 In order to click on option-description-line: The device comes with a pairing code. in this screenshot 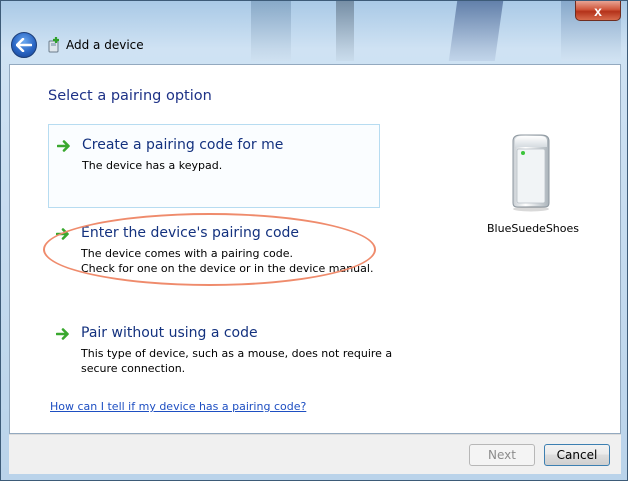, I will do `click(187, 253)`.